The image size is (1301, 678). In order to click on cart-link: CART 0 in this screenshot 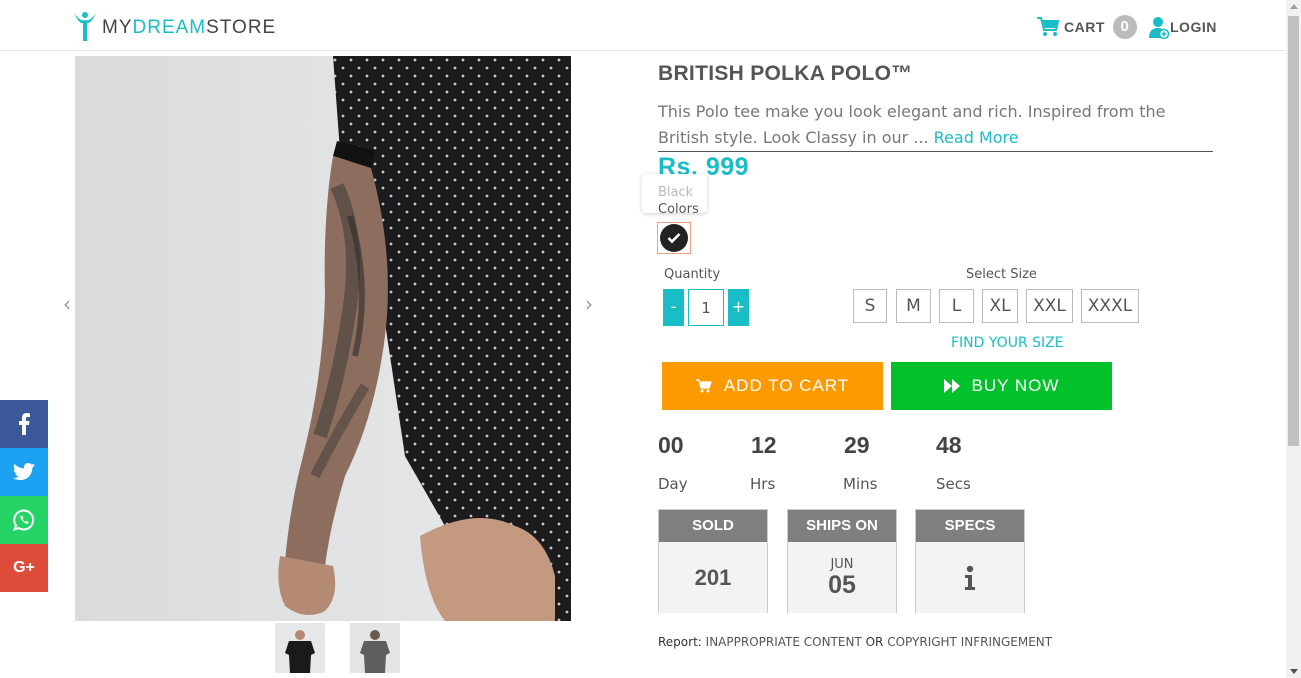, I will do `click(1086, 27)`.